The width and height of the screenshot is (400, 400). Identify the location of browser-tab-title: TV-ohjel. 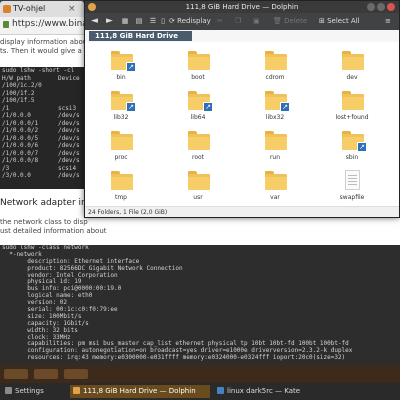
(29, 8).